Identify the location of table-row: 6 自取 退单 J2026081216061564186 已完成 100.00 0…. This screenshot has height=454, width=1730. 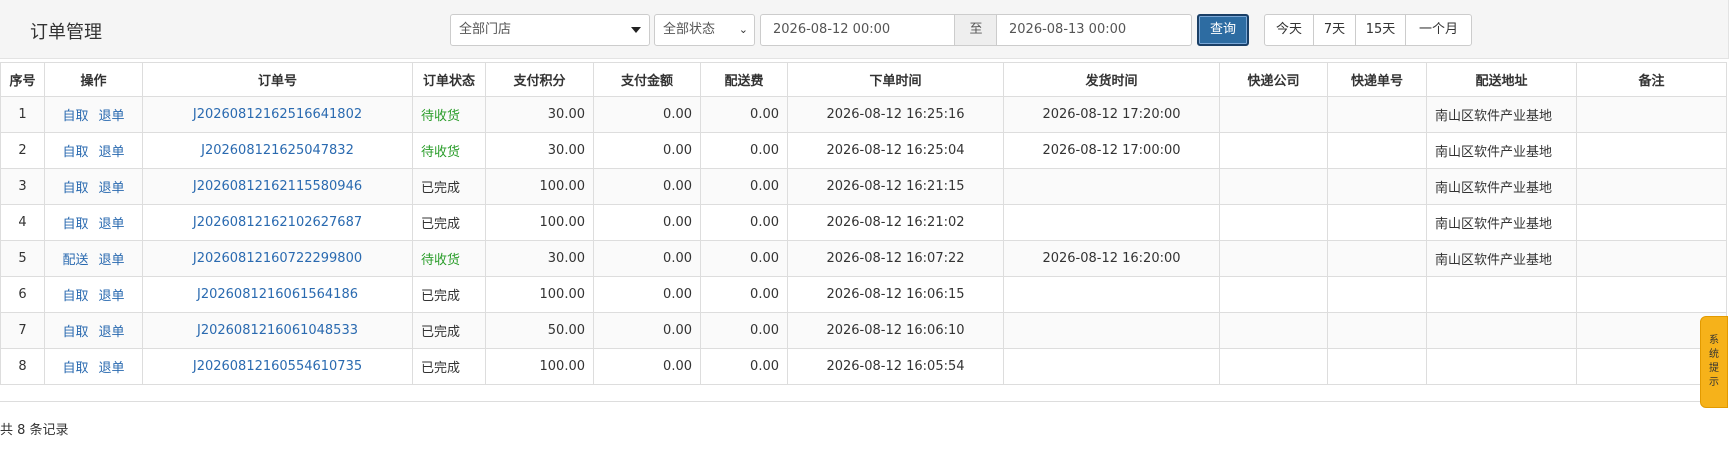
(863, 294).